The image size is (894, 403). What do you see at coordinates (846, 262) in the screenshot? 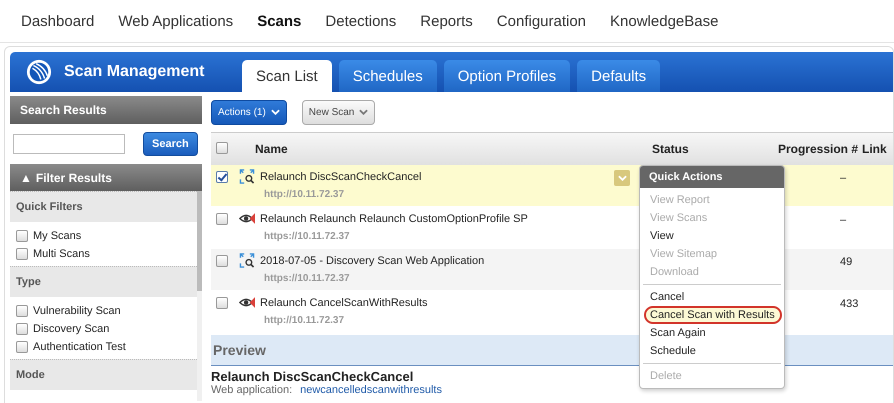
I see `links-count: 49` at bounding box center [846, 262].